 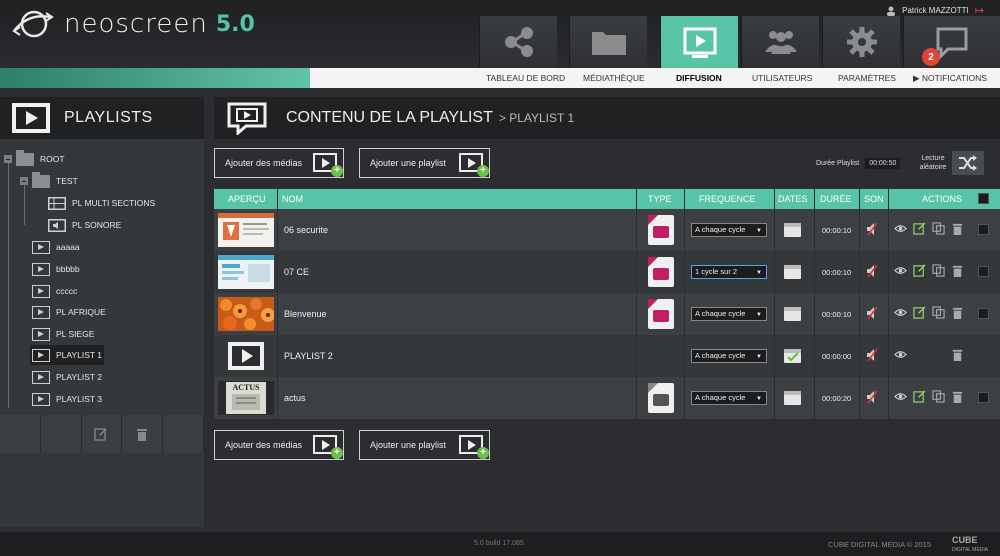 What do you see at coordinates (951, 42) in the screenshot?
I see `tab-notifications: 2` at bounding box center [951, 42].